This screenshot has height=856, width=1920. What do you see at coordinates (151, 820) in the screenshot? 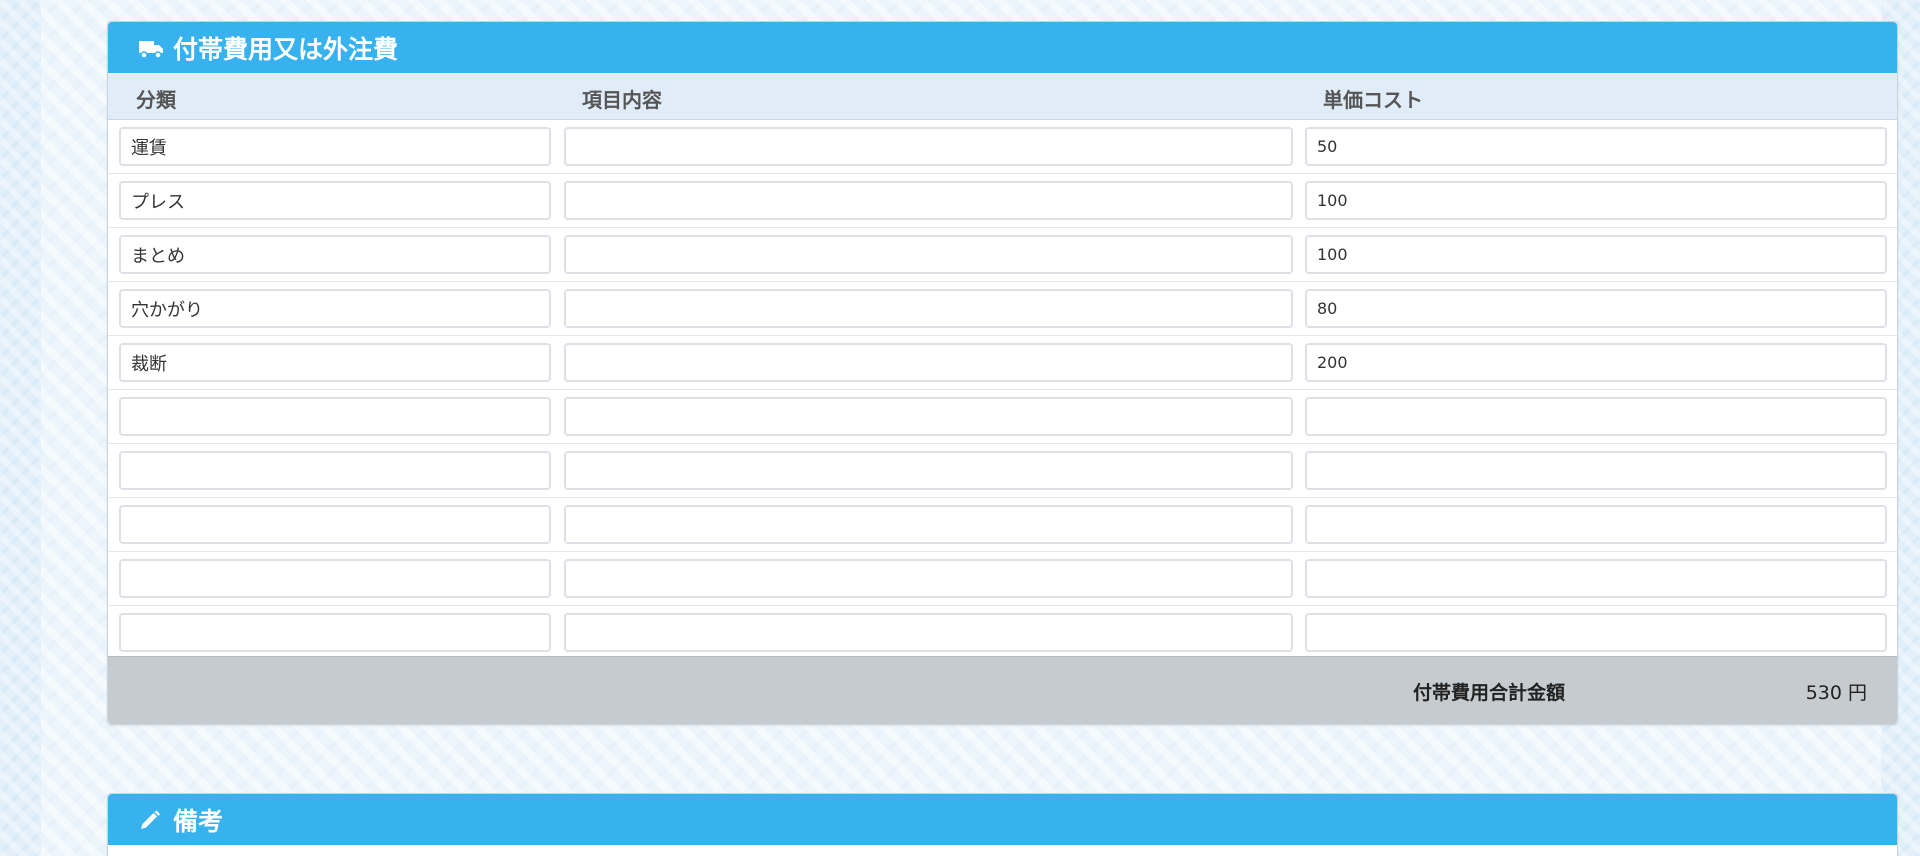
I see `pencil-icon` at bounding box center [151, 820].